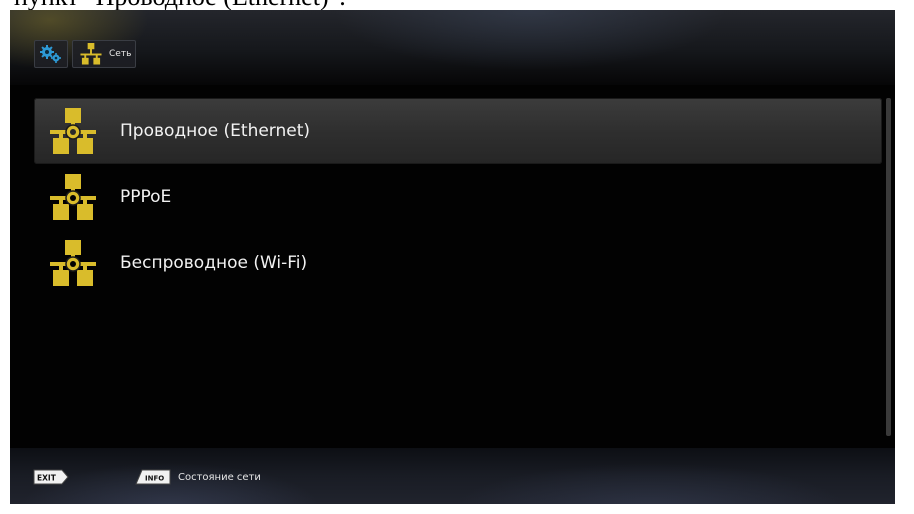 The image size is (914, 514). What do you see at coordinates (458, 263) in the screenshot?
I see `menu-item-wifi: Беспроводное (Wi-Fi)` at bounding box center [458, 263].